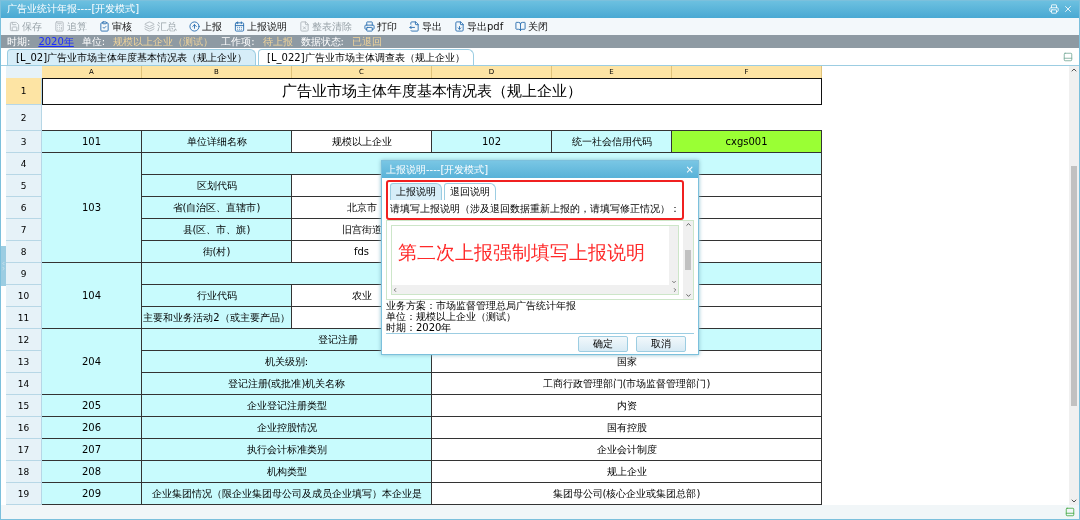  I want to click on sheet-tab: [L_022]广告业市场主体调查表（规上企业）, so click(366, 57).